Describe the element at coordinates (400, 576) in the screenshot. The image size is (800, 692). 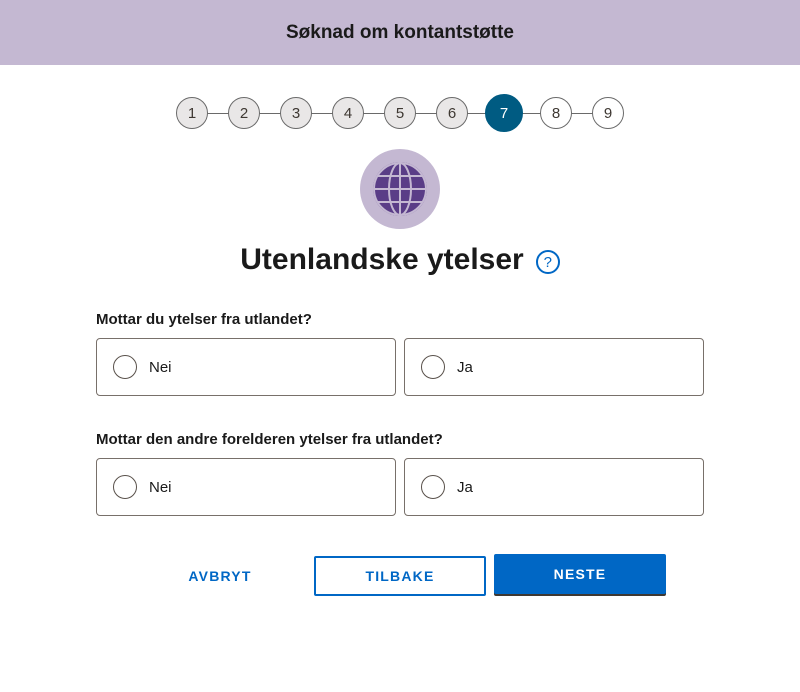
I see `back-button: TILBAKE` at that location.